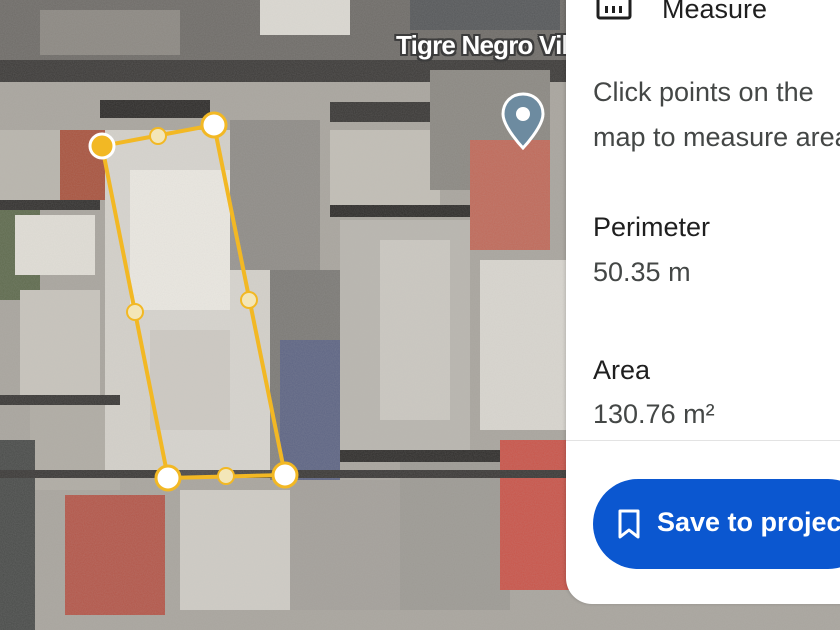  What do you see at coordinates (614, 10) in the screenshot?
I see `ruler-icon` at bounding box center [614, 10].